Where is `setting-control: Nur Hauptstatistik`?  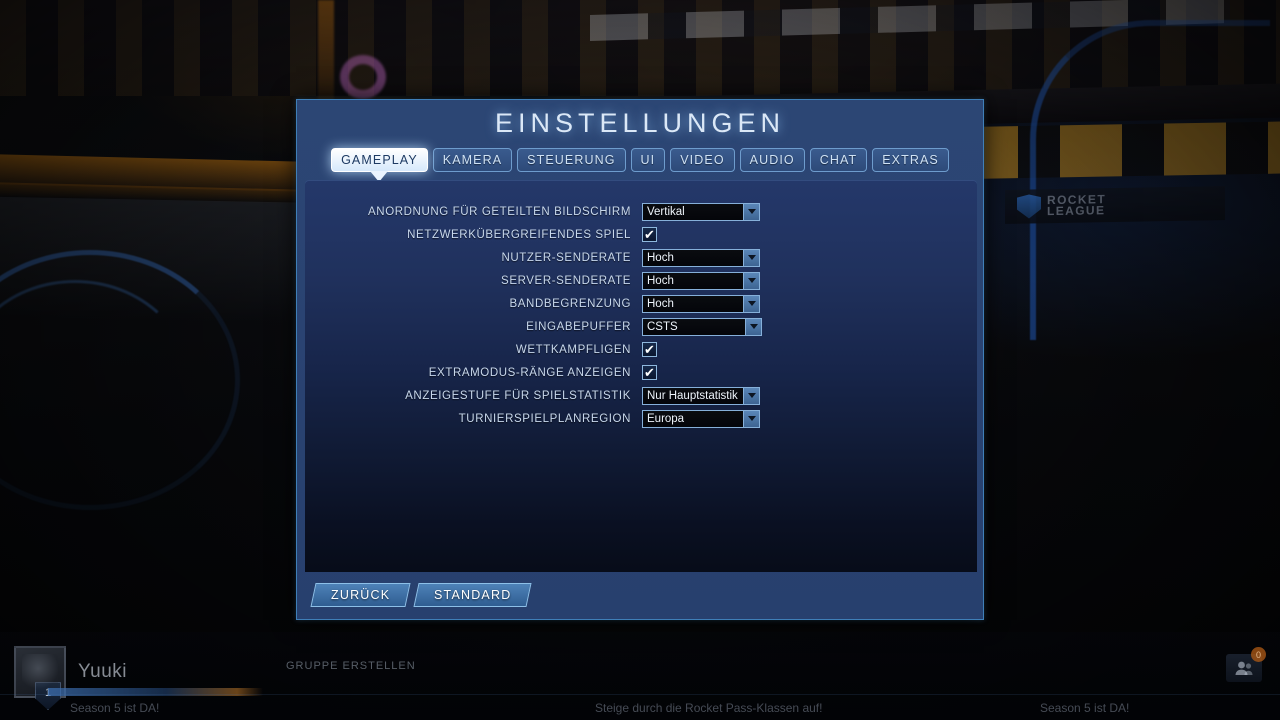 setting-control: Nur Hauptstatistik is located at coordinates (701, 395).